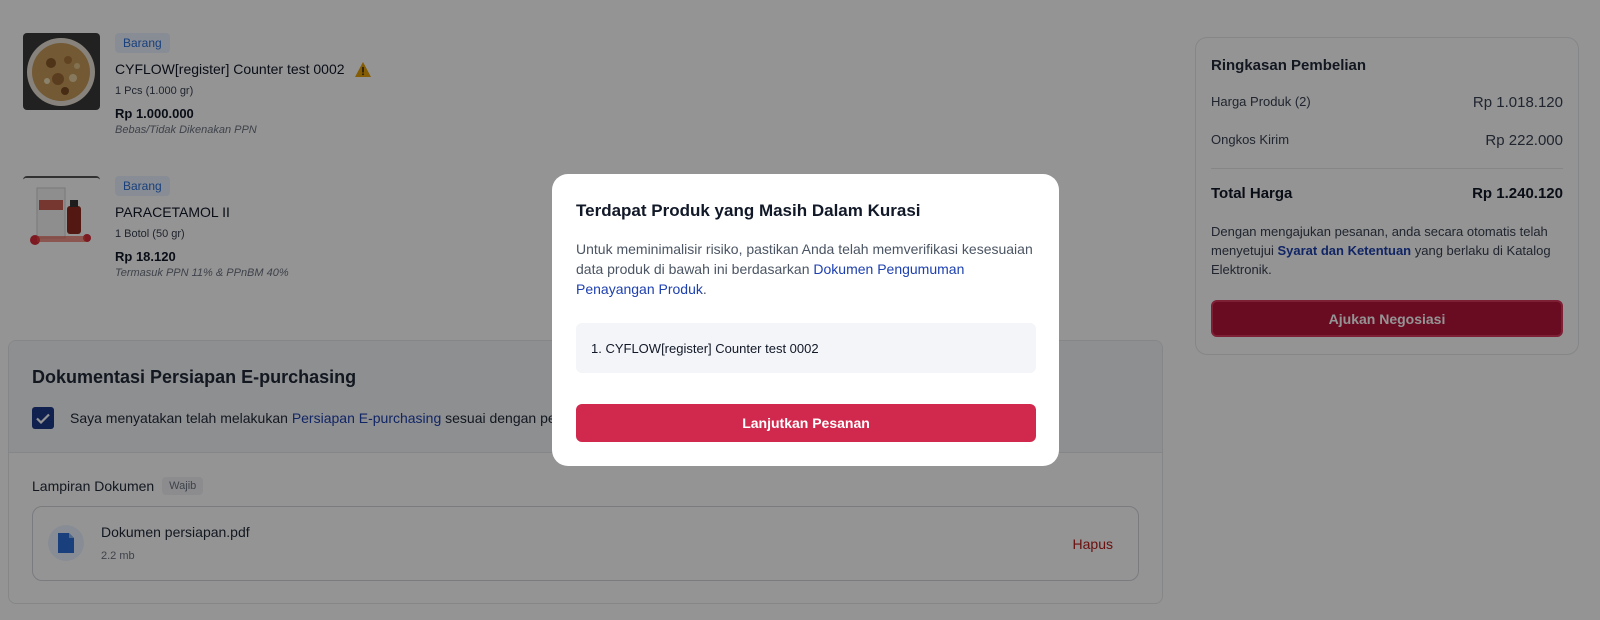 This screenshot has height=620, width=1600. Describe the element at coordinates (806, 423) in the screenshot. I see `continue-order-button: Lanjutkan Pesanan` at that location.